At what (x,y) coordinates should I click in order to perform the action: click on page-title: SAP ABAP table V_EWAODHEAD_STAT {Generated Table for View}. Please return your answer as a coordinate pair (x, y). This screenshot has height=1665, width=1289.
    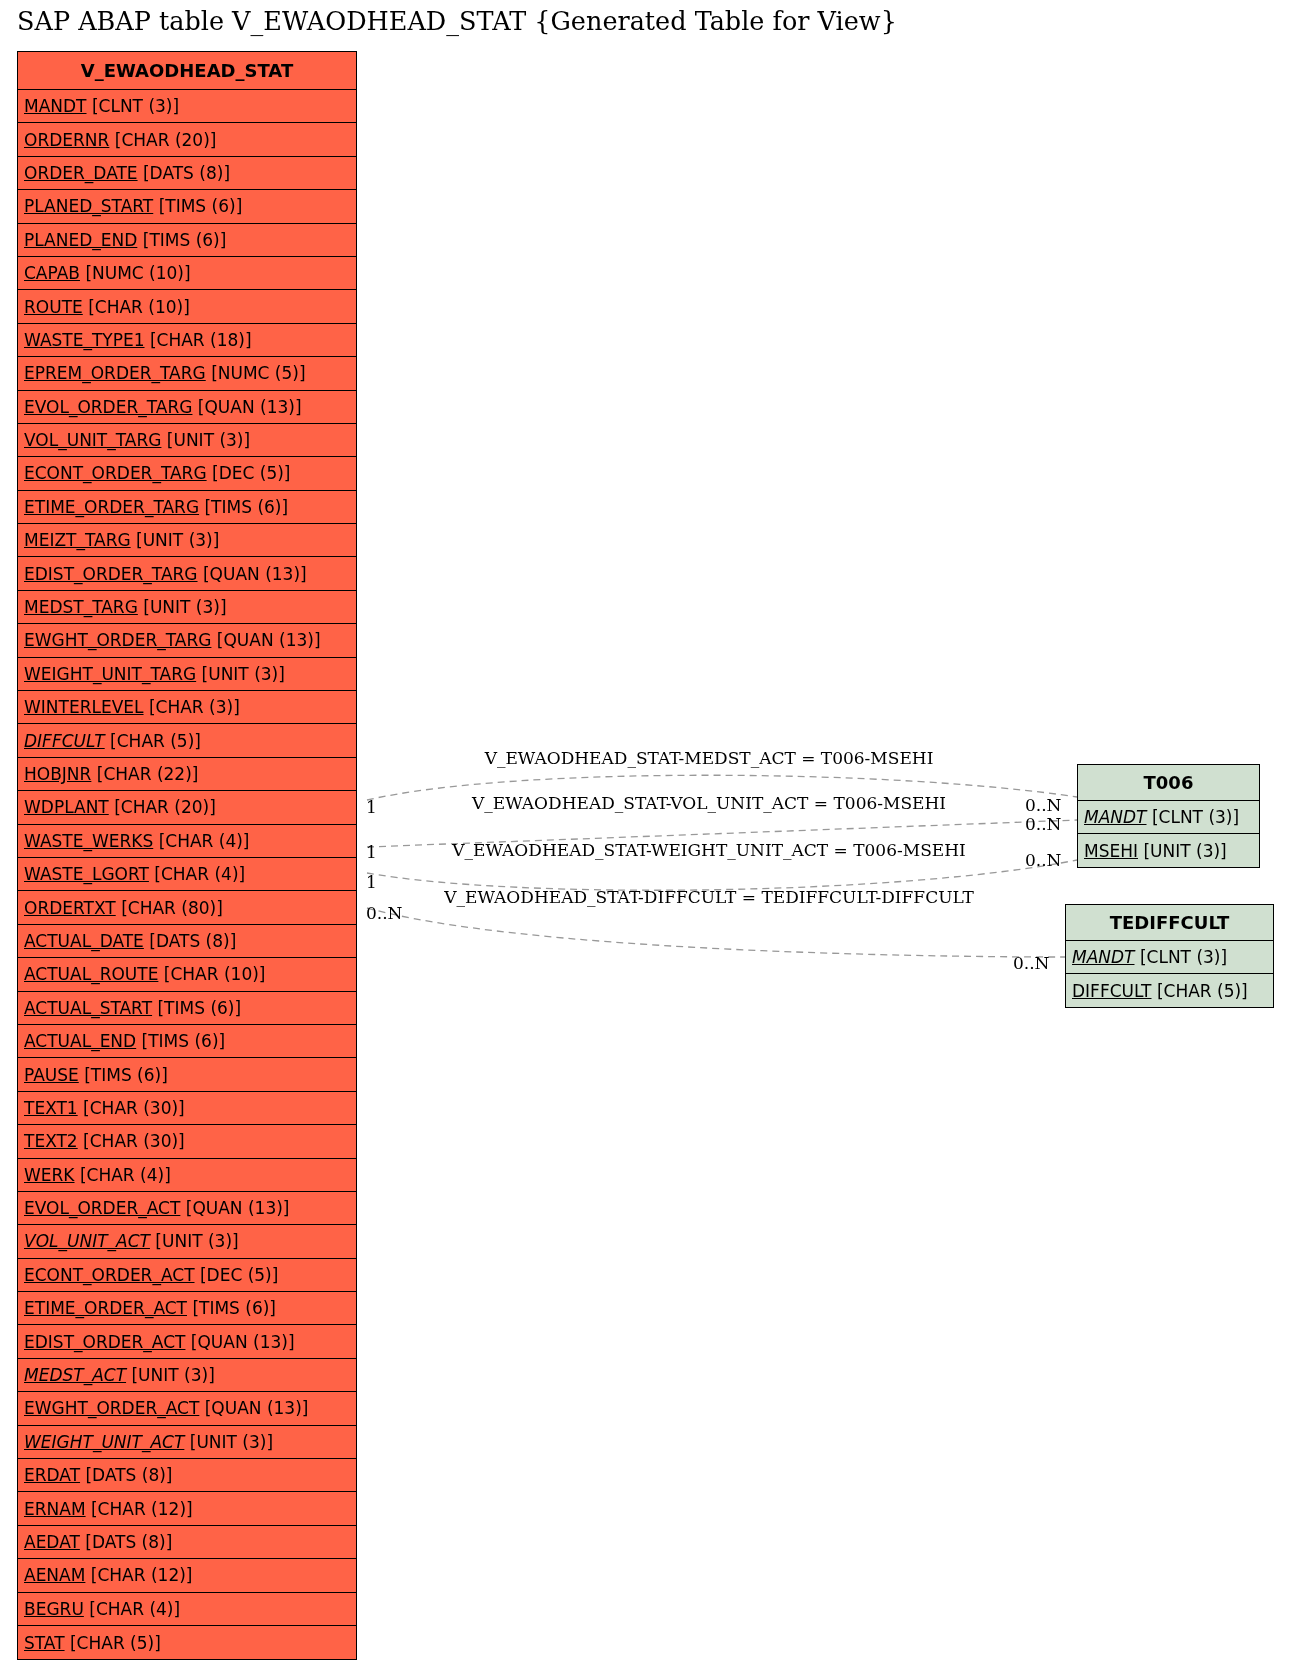
    Looking at the image, I should click on (457, 21).